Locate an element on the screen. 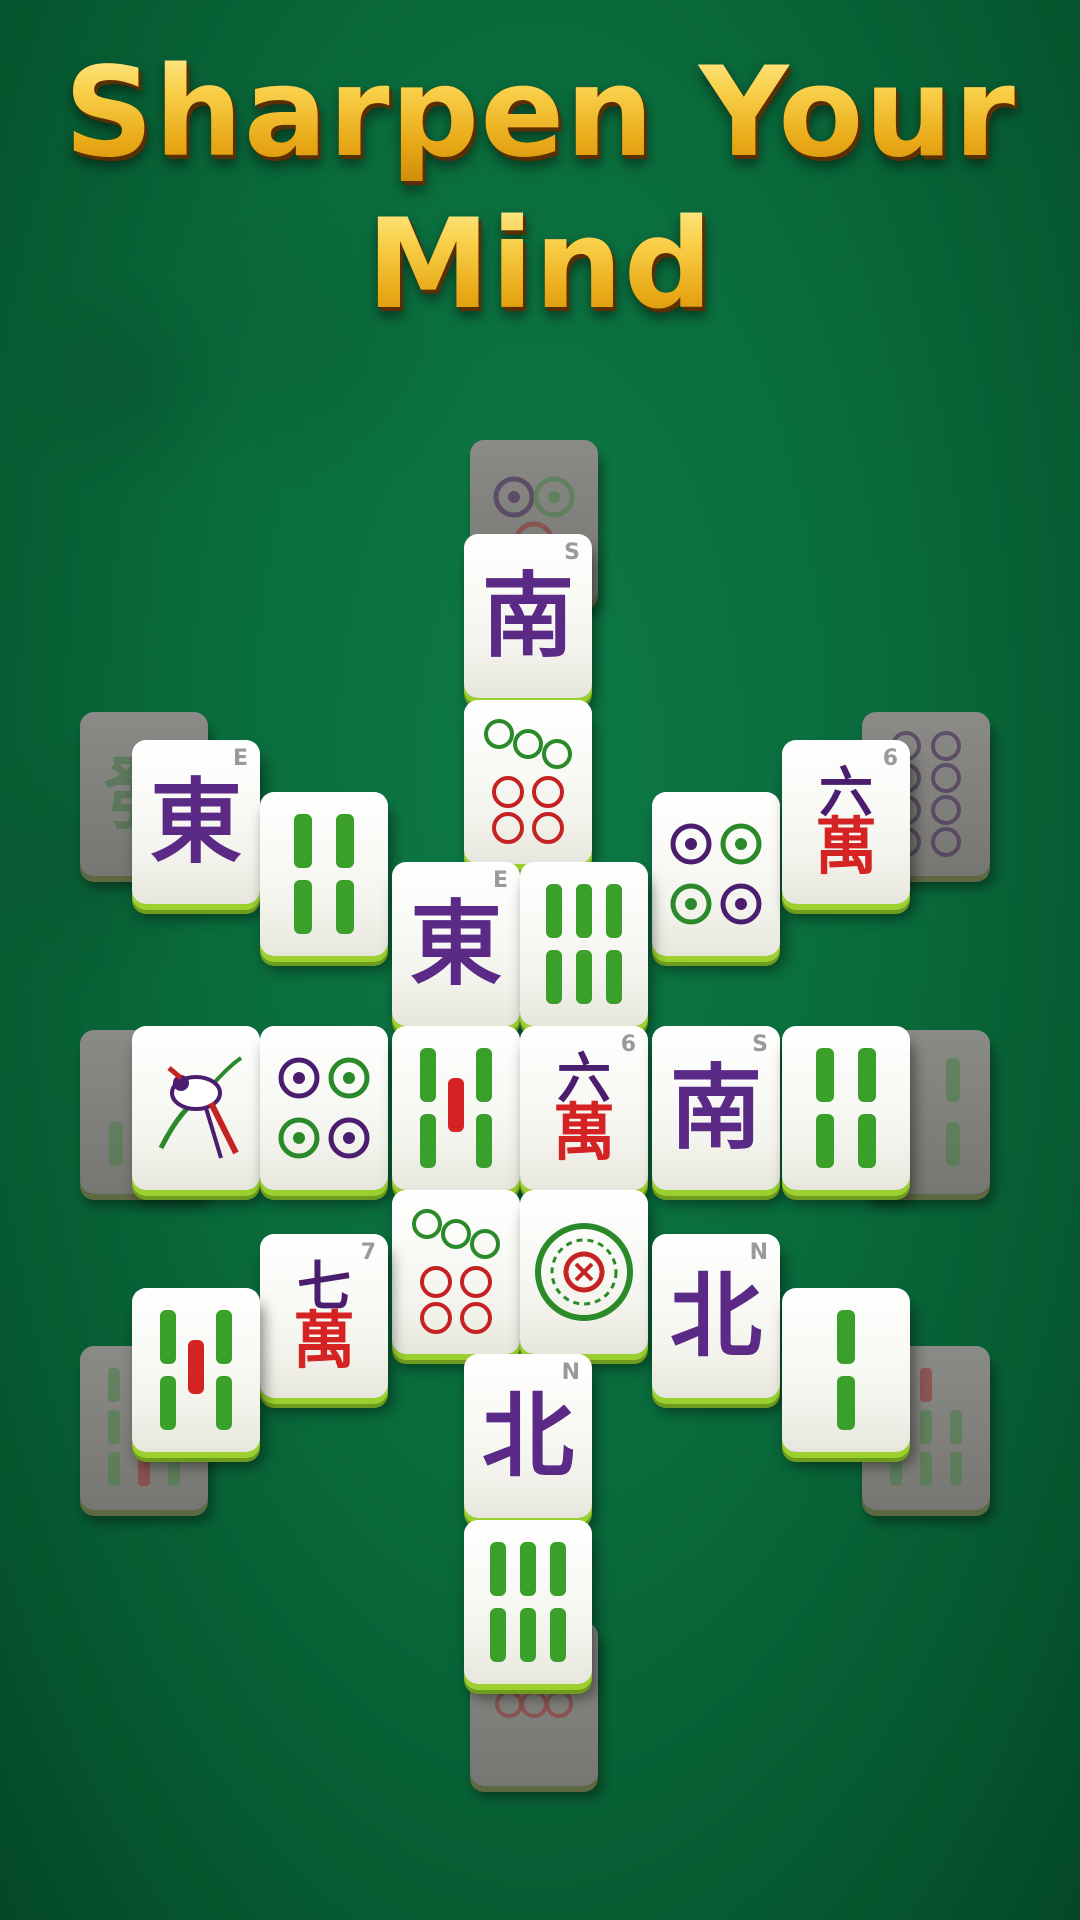 The width and height of the screenshot is (1080, 1920). tile-dots-one-low is located at coordinates (584, 1272).